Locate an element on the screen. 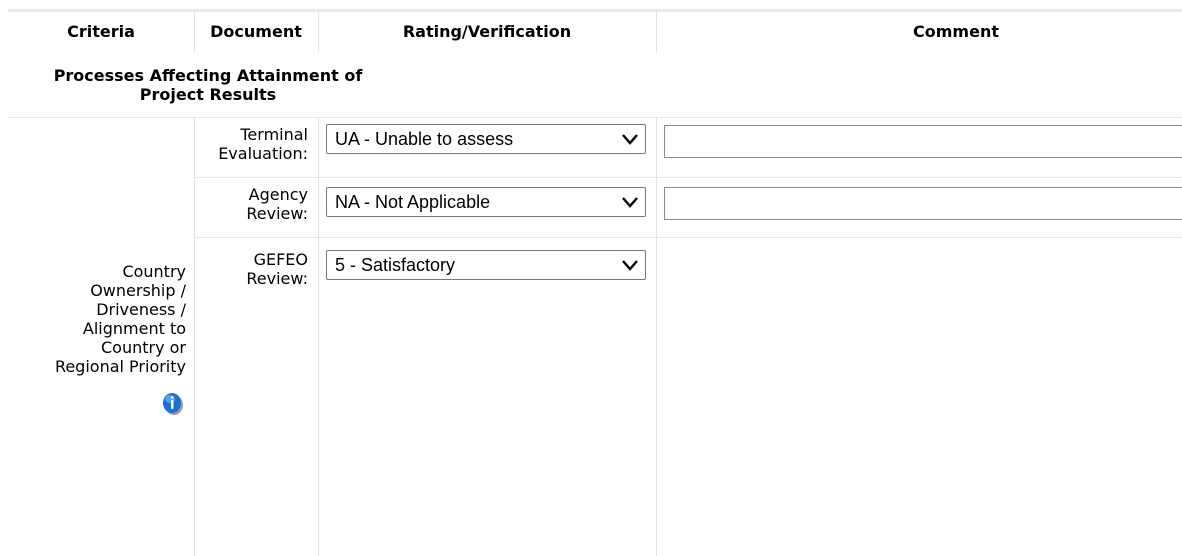 The image size is (1182, 556). rating-select-agency-review: NA - Not Applicable is located at coordinates (486, 202).